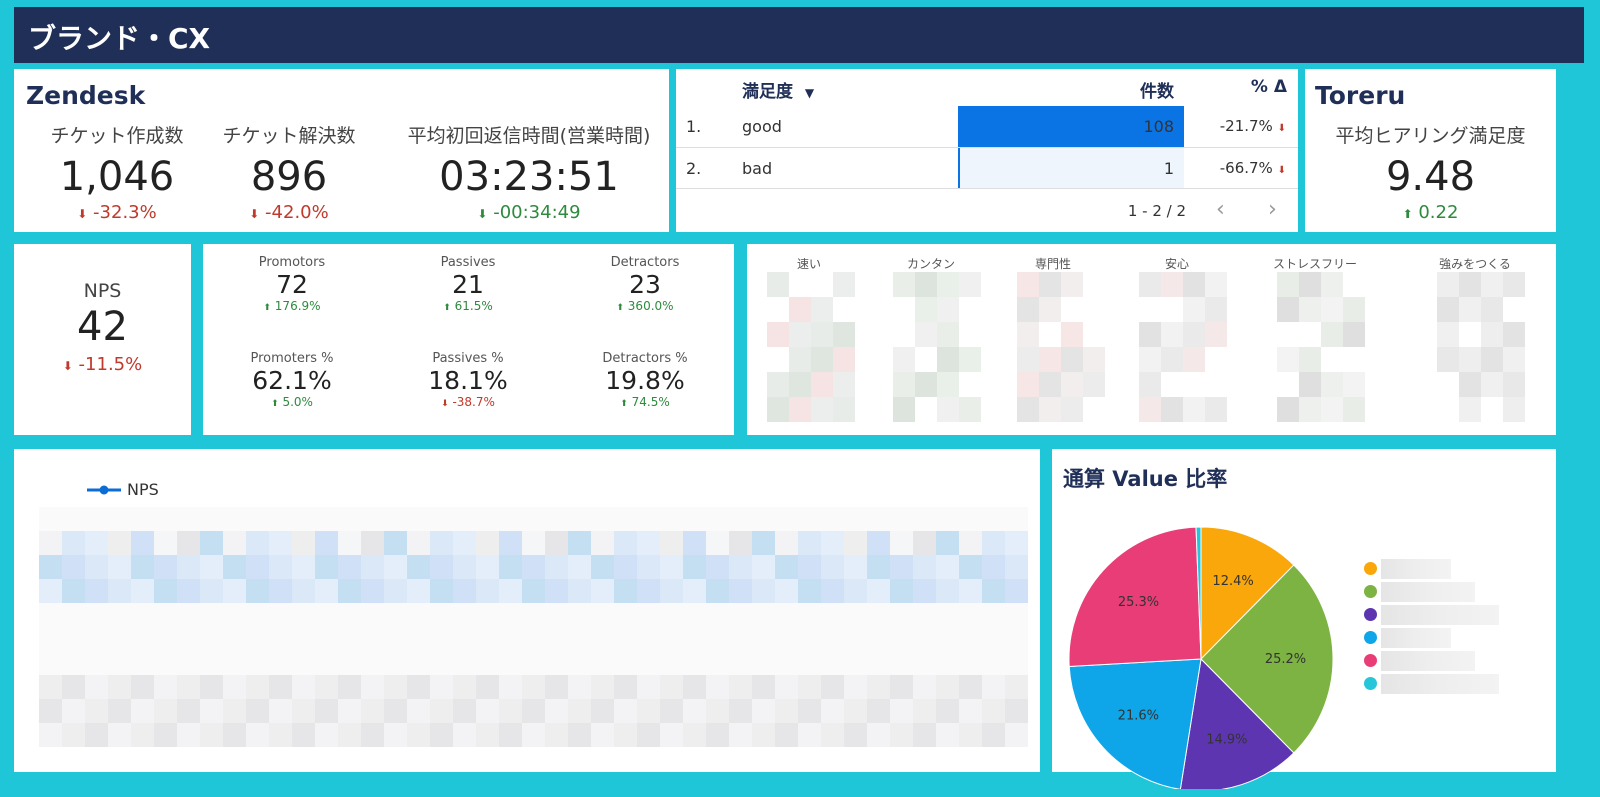  I want to click on column-header-count: 件数, so click(1145, 89).